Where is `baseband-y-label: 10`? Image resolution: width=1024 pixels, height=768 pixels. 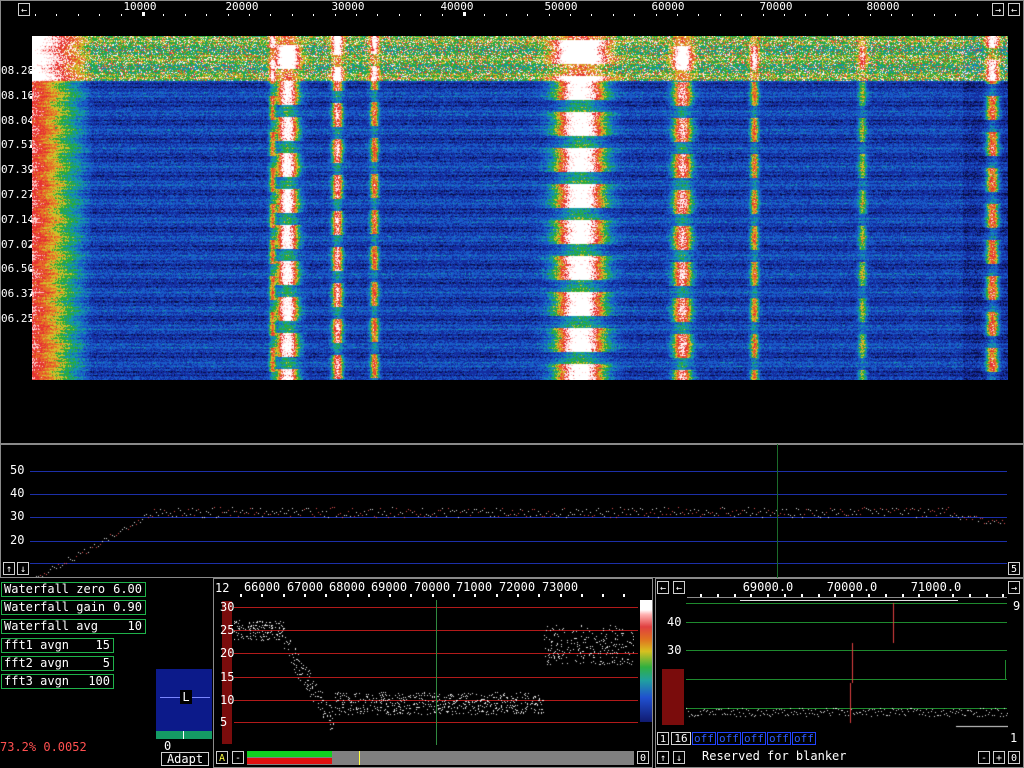 baseband-y-label: 10 is located at coordinates (227, 700).